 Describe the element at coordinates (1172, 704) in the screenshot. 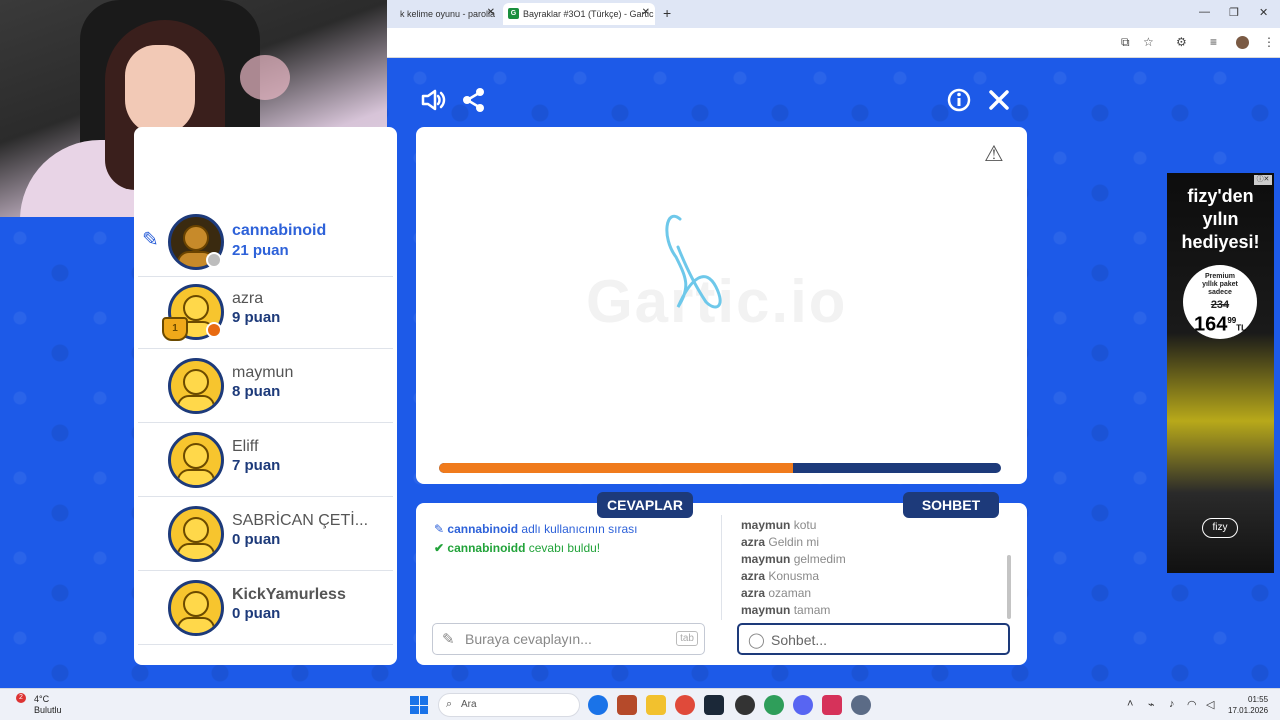

I see `mic-icon: ♪` at that location.